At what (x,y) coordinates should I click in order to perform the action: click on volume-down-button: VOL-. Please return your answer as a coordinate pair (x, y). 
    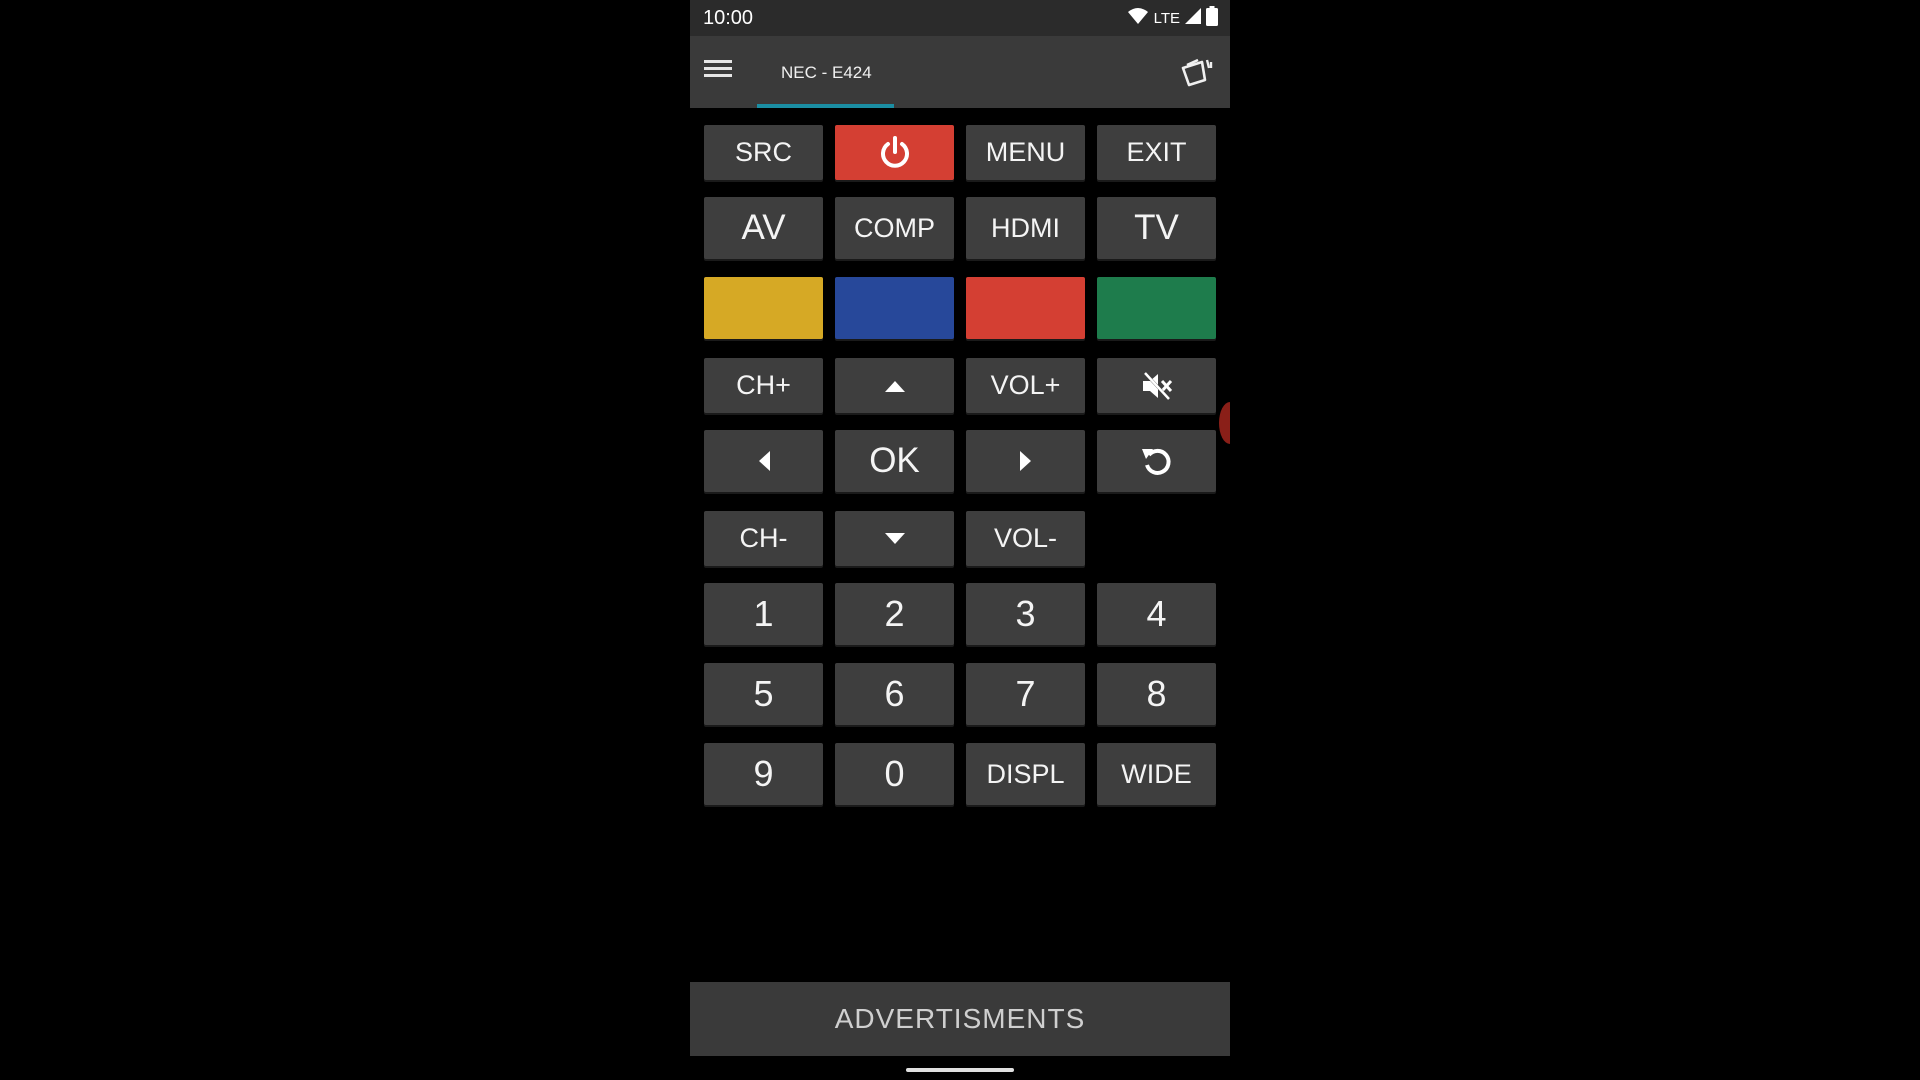
    Looking at the image, I should click on (1025, 538).